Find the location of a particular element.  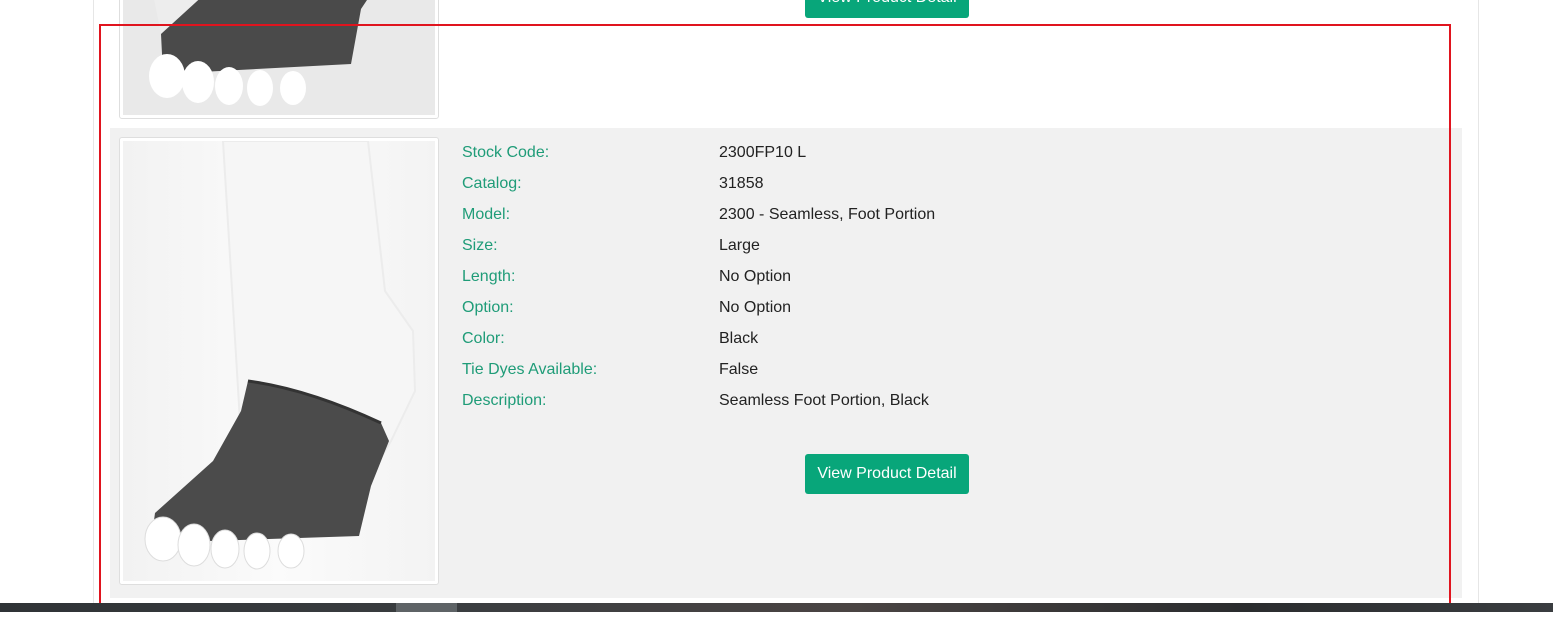

detail-label: Stock Code: is located at coordinates (506, 152).